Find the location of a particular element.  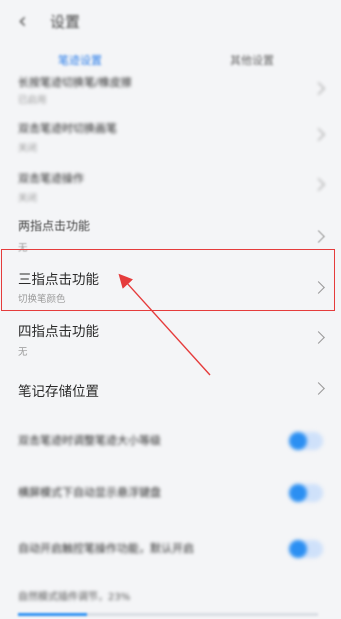

arrow-line is located at coordinates (164, 324).